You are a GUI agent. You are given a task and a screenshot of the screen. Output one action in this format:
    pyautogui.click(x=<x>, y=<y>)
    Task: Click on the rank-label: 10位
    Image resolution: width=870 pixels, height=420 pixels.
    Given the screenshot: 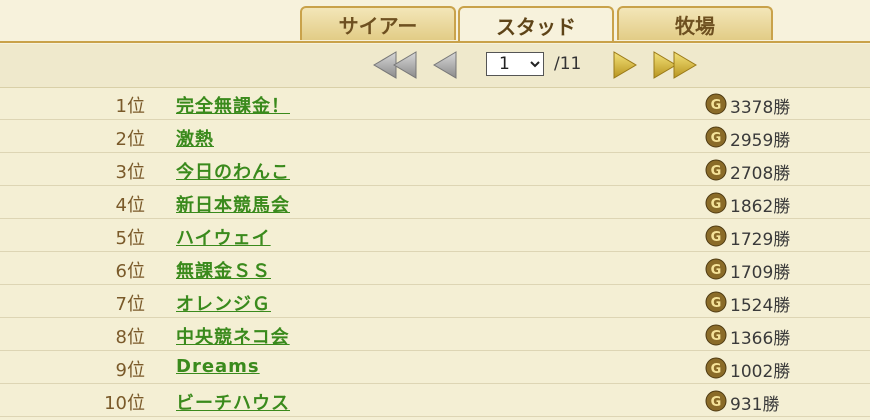 What is the action you would take?
    pyautogui.click(x=124, y=403)
    